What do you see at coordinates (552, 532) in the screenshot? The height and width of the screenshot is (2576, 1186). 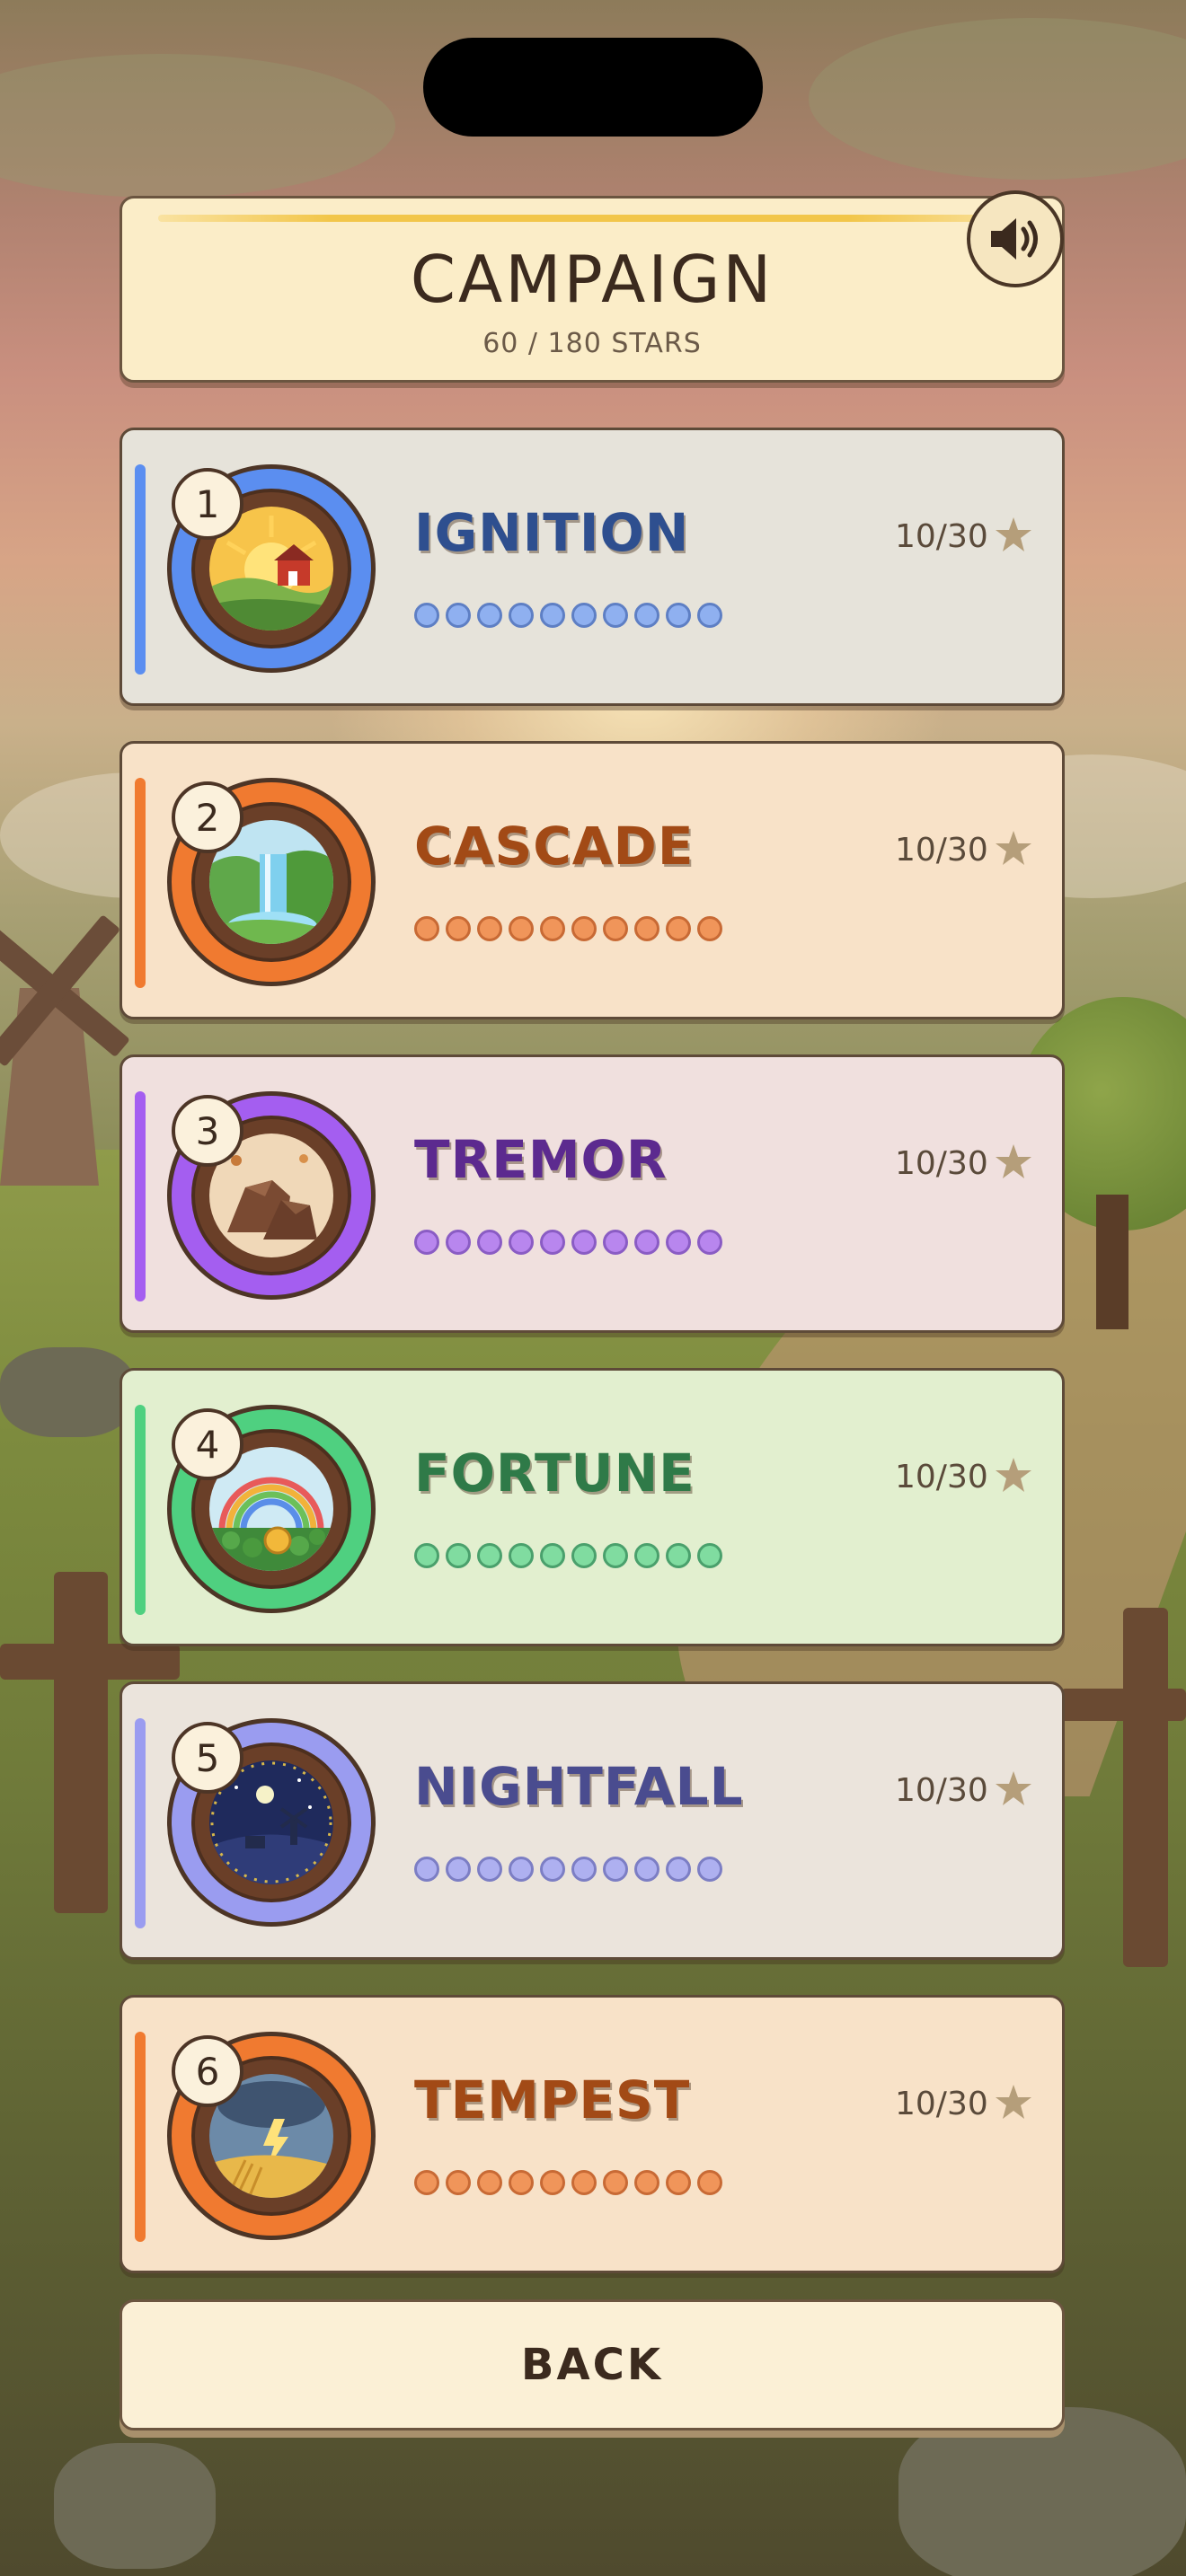 I see `level-name: IGNITION` at bounding box center [552, 532].